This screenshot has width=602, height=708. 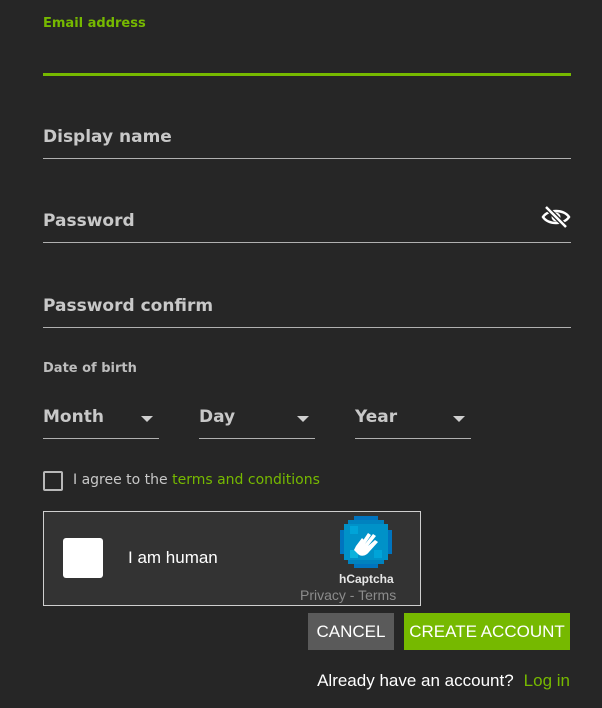 I want to click on login-link: Log in, so click(x=547, y=680).